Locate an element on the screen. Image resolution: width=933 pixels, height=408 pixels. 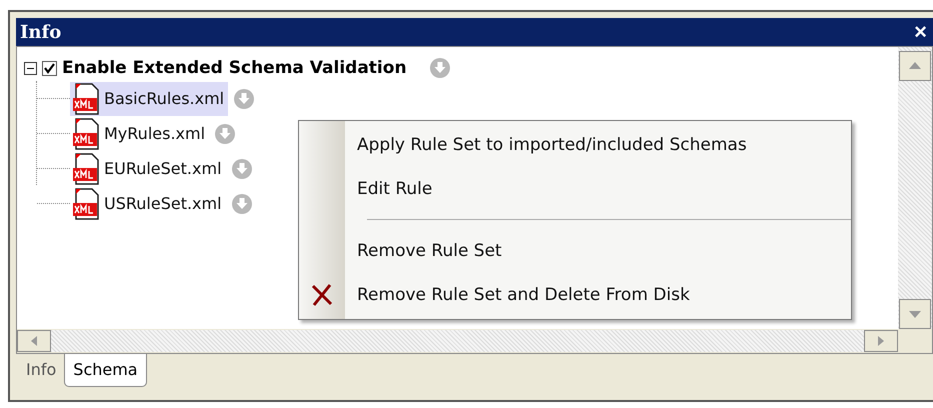
tree-root-label: Enable Extended Schema Validation is located at coordinates (234, 68).